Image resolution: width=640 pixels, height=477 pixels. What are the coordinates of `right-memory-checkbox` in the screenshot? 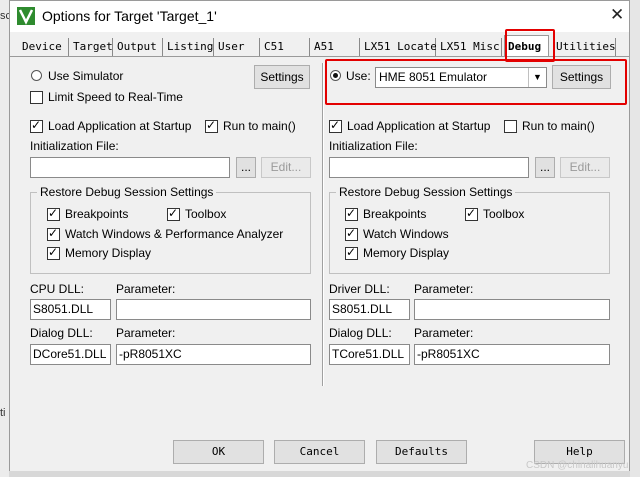 It's located at (351, 252).